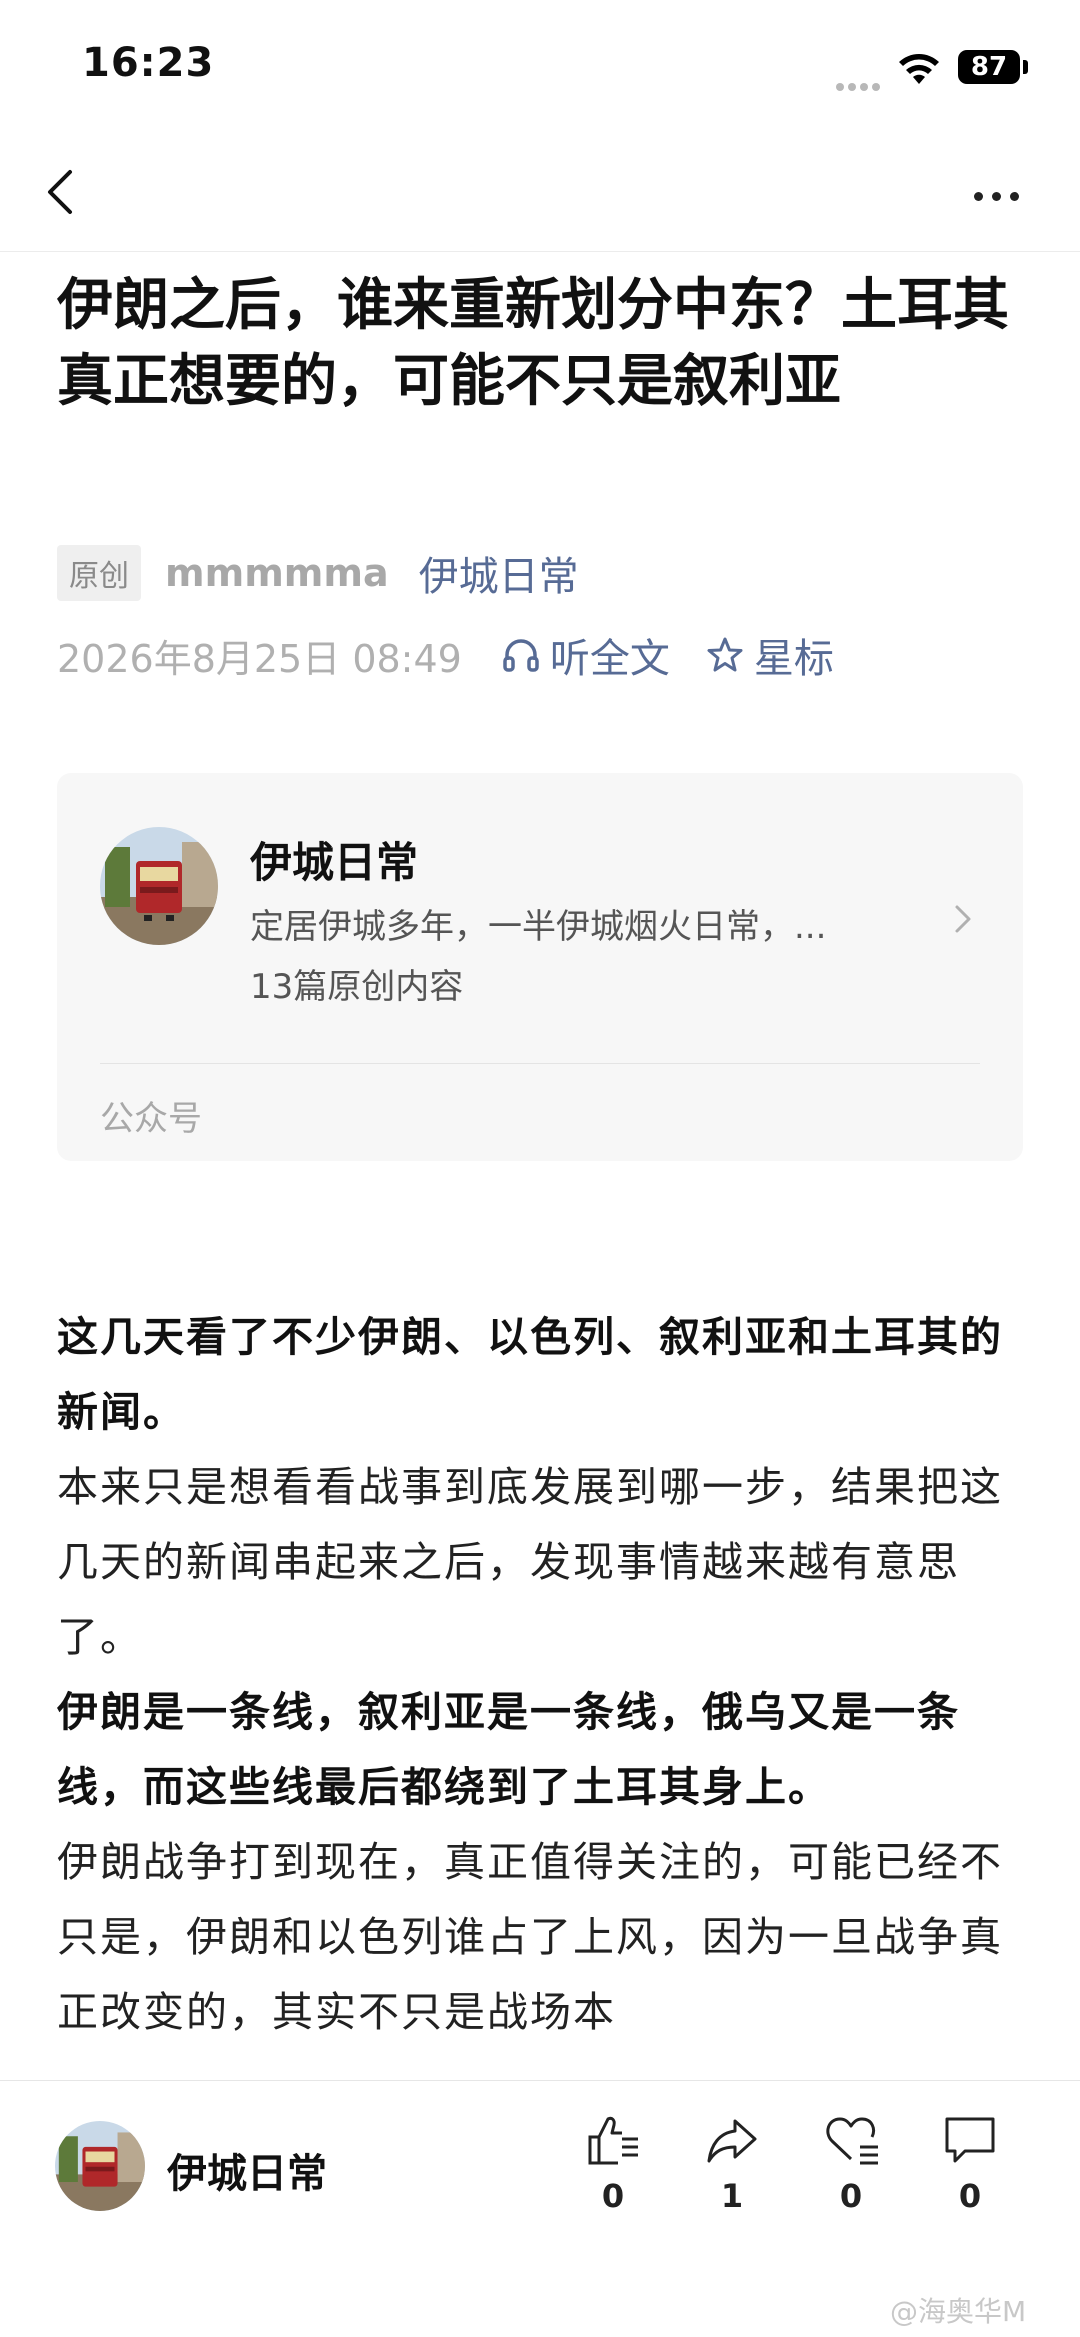 This screenshot has width=1080, height=2337. What do you see at coordinates (540, 70) in the screenshot?
I see `status-bar: 16:23 87` at bounding box center [540, 70].